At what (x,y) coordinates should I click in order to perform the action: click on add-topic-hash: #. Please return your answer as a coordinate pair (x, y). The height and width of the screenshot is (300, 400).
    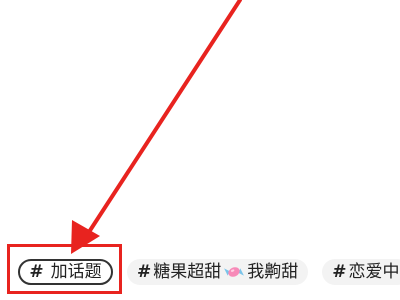
    Looking at the image, I should click on (36, 272).